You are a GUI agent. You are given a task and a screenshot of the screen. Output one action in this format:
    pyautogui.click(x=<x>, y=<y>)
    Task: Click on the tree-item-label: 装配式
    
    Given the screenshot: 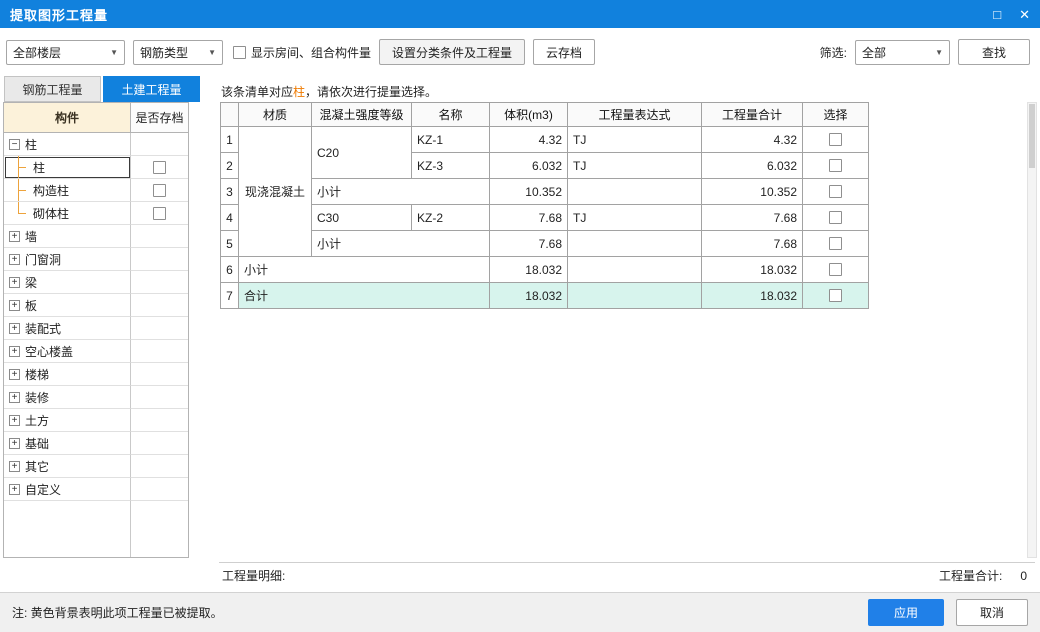 What is the action you would take?
    pyautogui.click(x=43, y=328)
    